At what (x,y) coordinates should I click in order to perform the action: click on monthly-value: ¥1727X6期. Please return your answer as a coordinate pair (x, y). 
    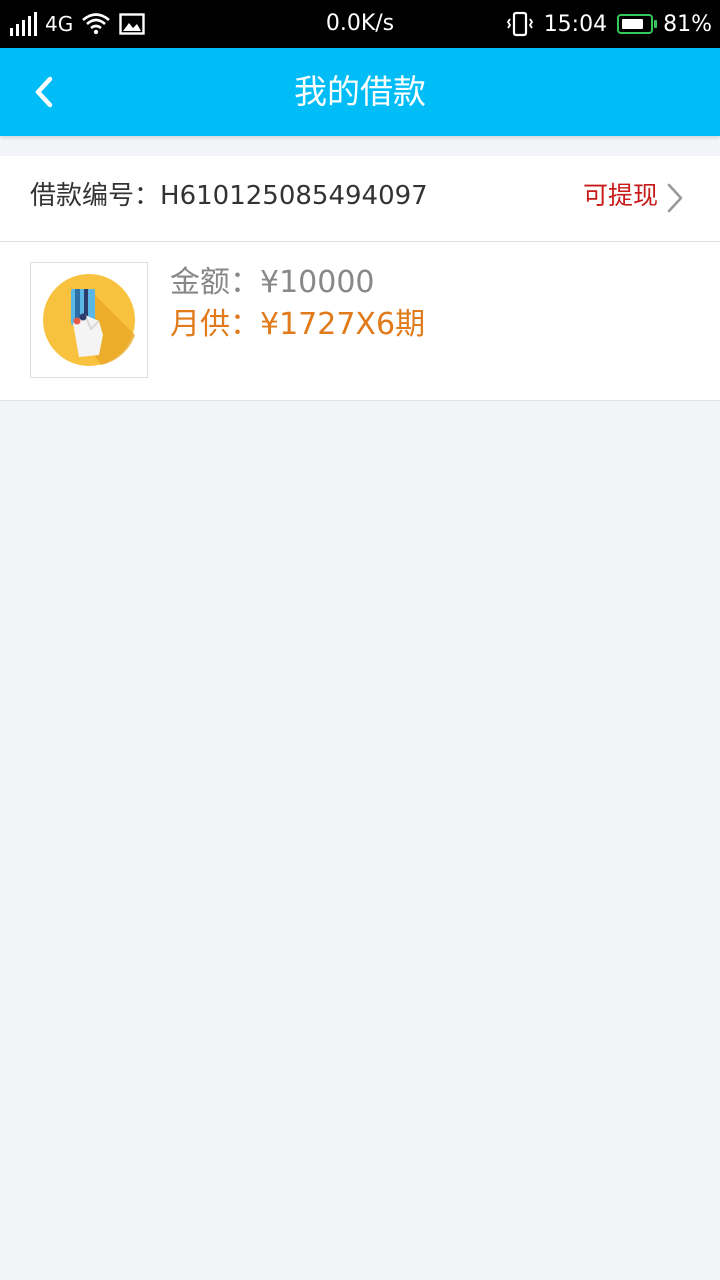
    Looking at the image, I should click on (343, 324).